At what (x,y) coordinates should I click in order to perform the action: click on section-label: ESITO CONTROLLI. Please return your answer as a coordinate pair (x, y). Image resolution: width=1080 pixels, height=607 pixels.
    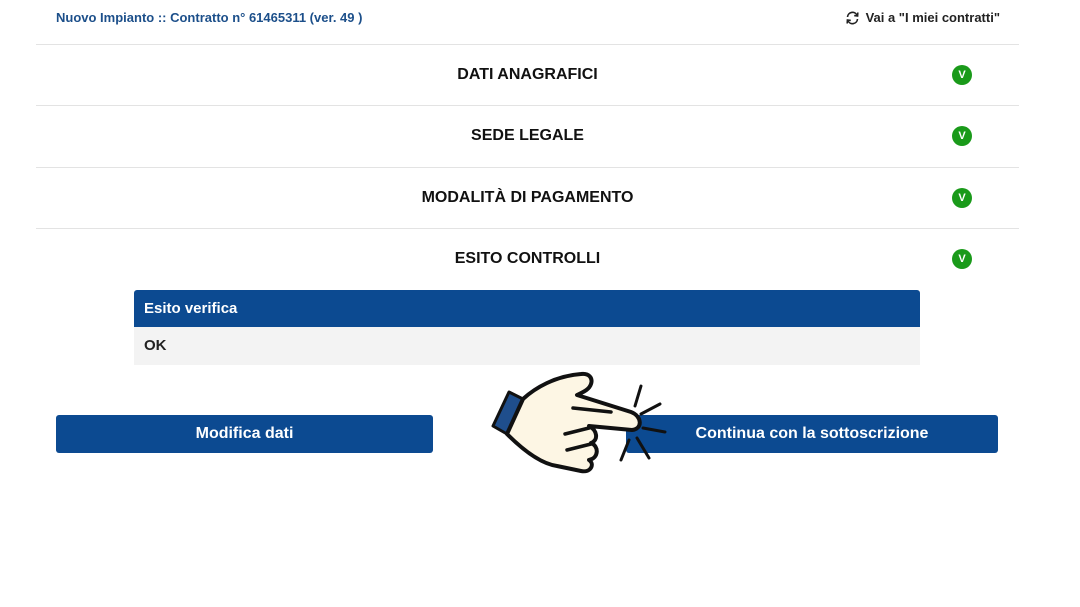
    Looking at the image, I should click on (527, 258).